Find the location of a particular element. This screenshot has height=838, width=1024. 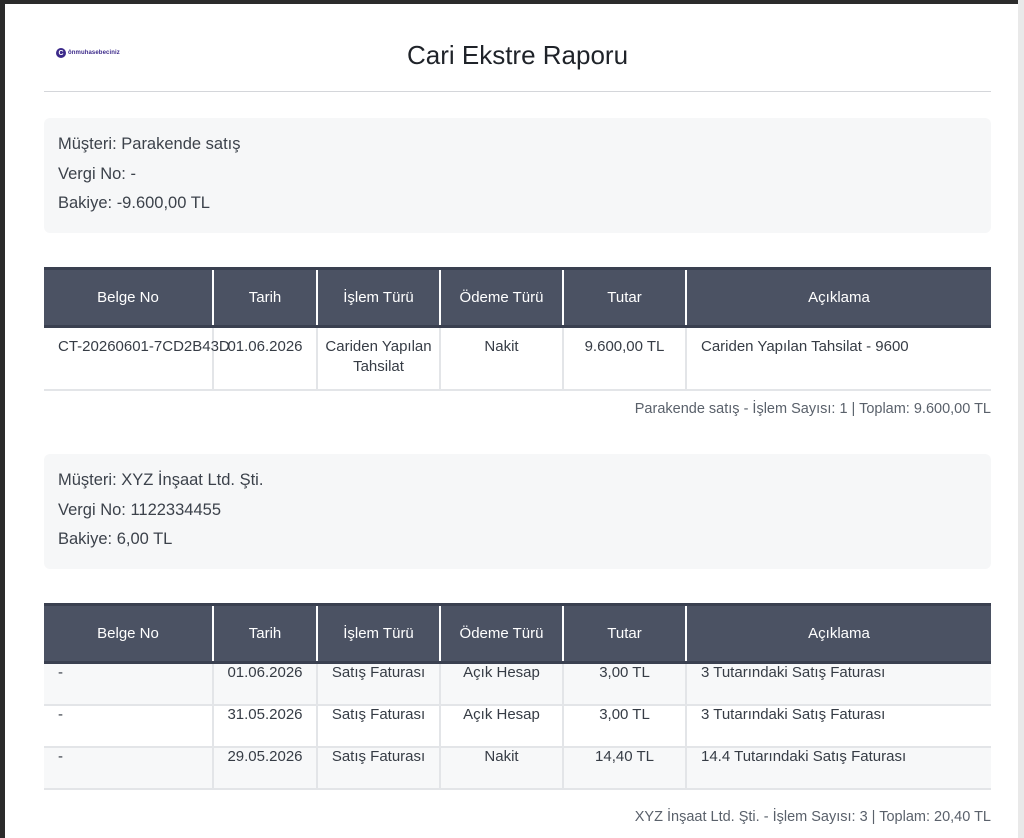

cell-belge-no: CT-20260601-7CD2B43D is located at coordinates (137, 358).